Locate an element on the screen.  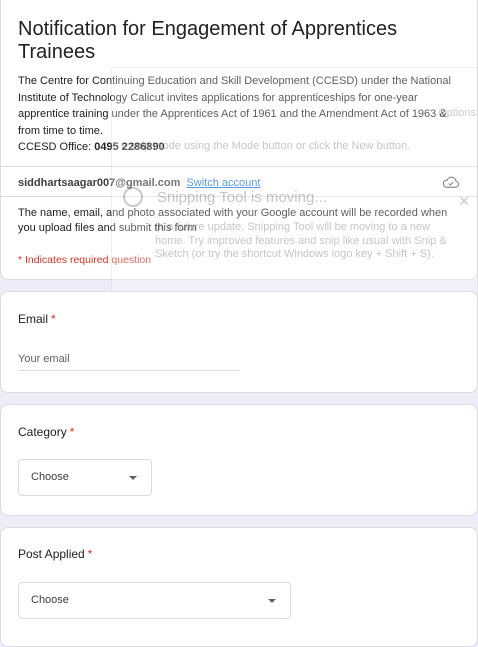
post-applied-dropdown: Choose is located at coordinates (154, 600).